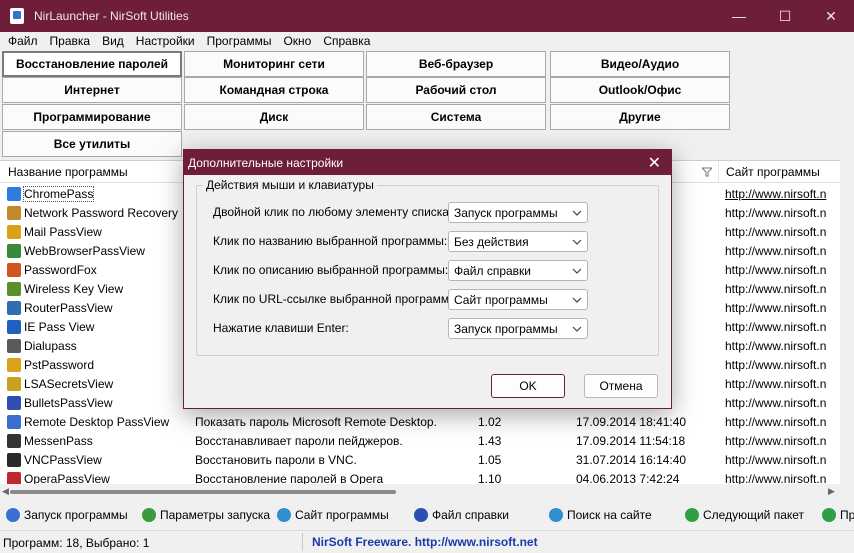 The image size is (854, 553). Describe the element at coordinates (506, 213) in the screenshot. I see `option-select-value: Запуск программы` at that location.